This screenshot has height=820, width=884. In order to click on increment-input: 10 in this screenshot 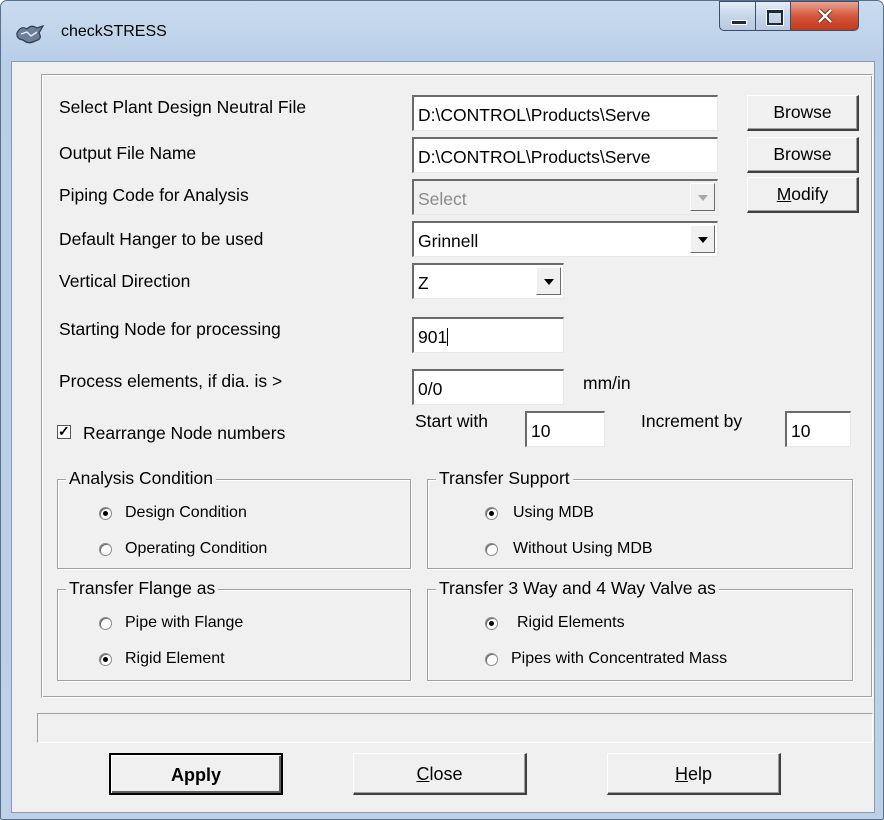, I will do `click(818, 429)`.